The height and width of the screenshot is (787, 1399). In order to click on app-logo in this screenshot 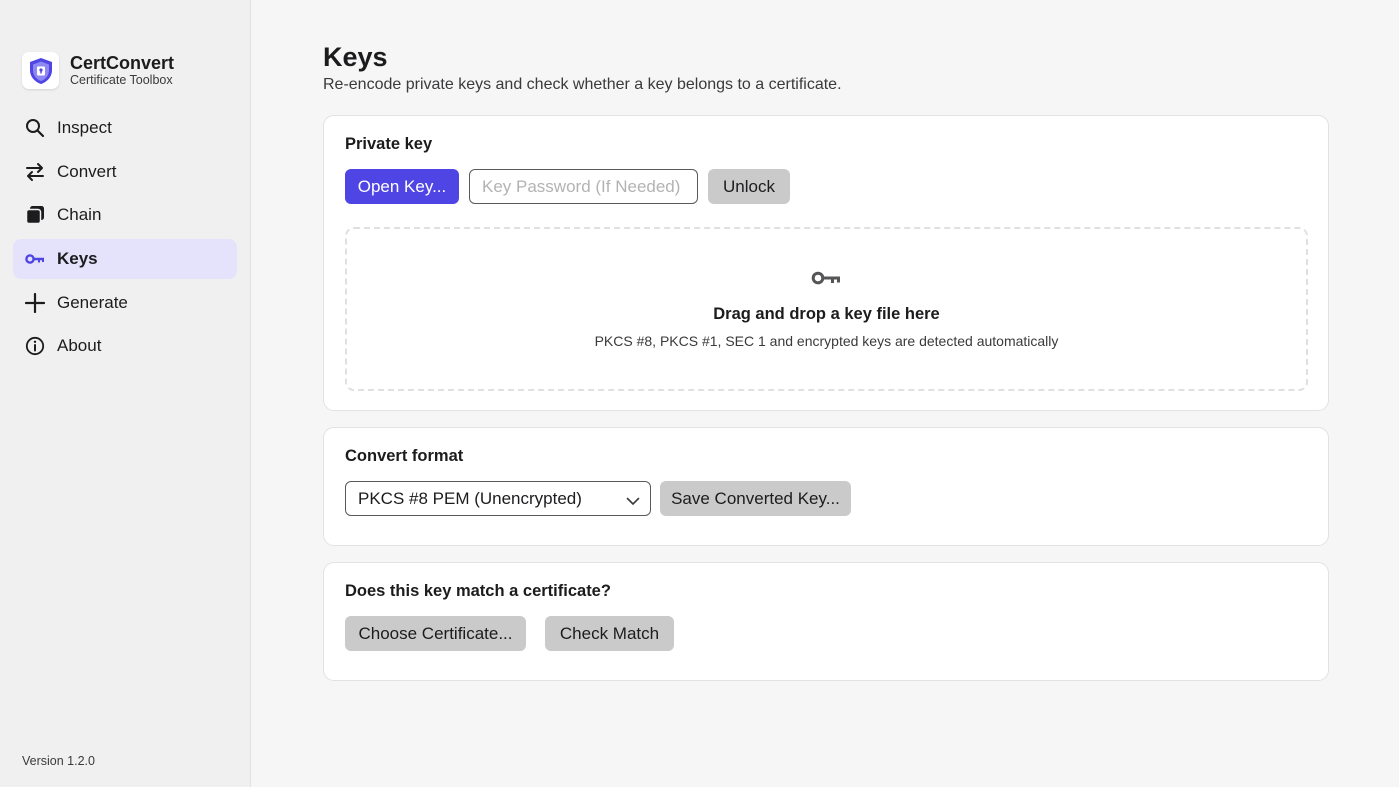, I will do `click(40, 70)`.